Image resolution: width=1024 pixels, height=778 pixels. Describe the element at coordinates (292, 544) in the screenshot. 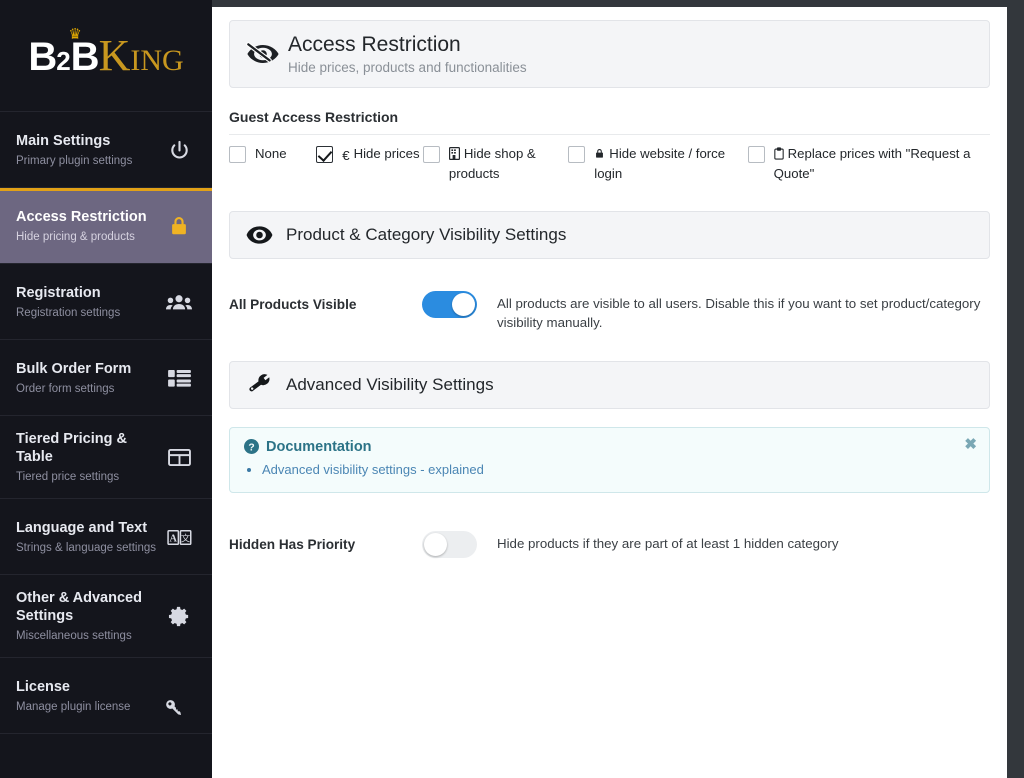

I see `hidden-has-priority-label: Hidden Has Priority` at that location.